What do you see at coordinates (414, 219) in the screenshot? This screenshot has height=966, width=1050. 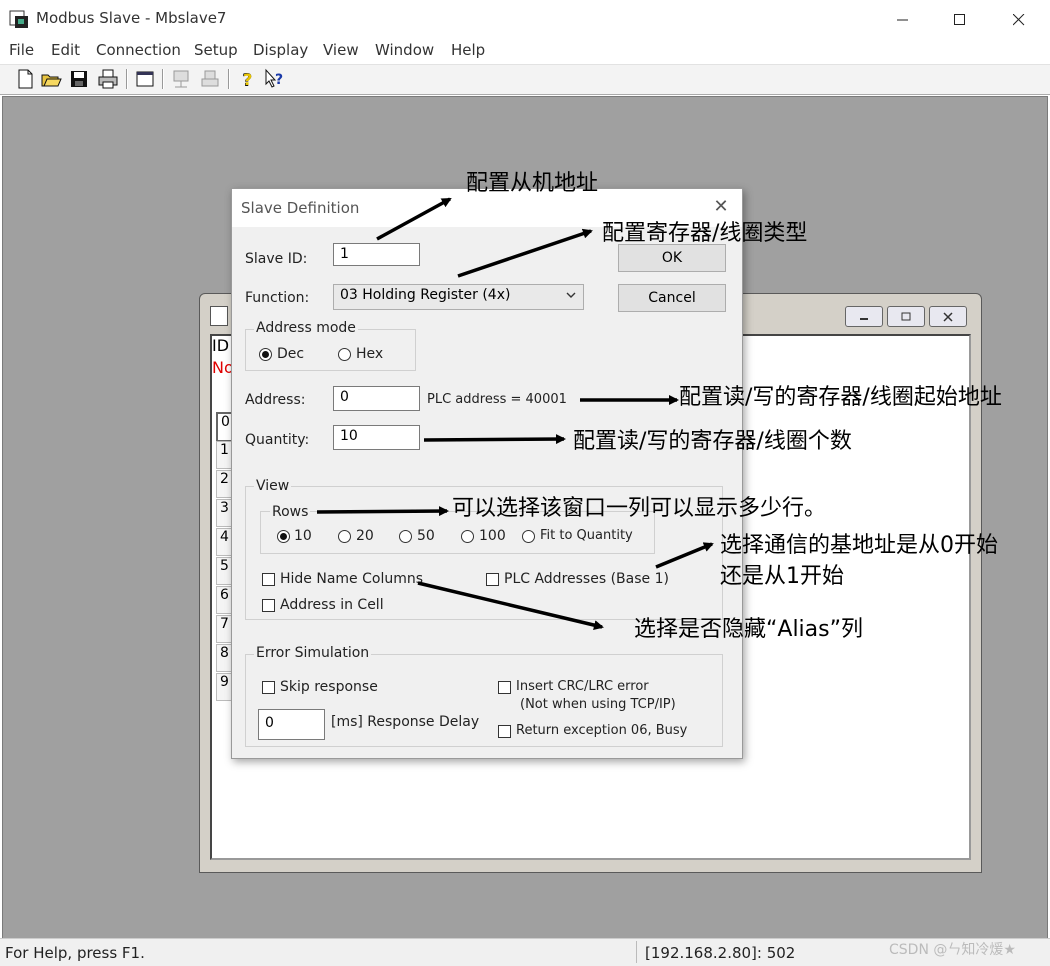 I see `arrow-slave-id` at bounding box center [414, 219].